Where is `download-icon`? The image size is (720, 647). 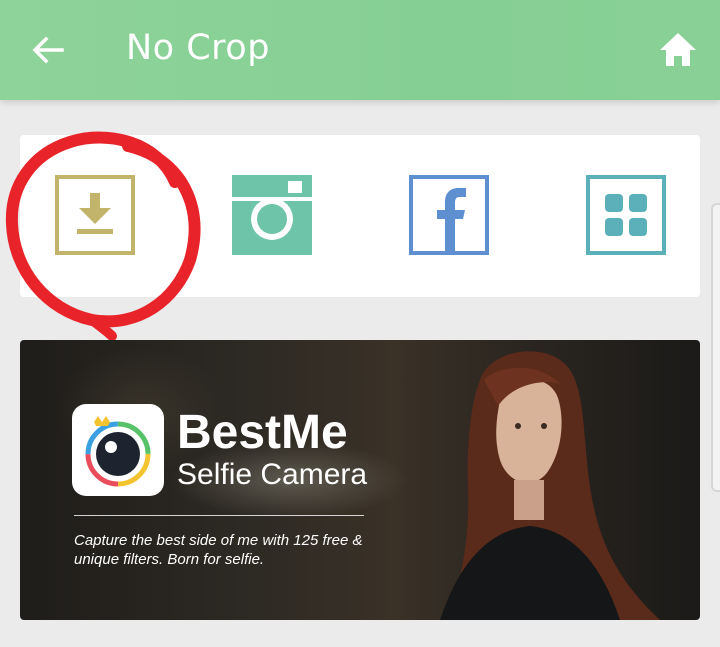 download-icon is located at coordinates (95, 215).